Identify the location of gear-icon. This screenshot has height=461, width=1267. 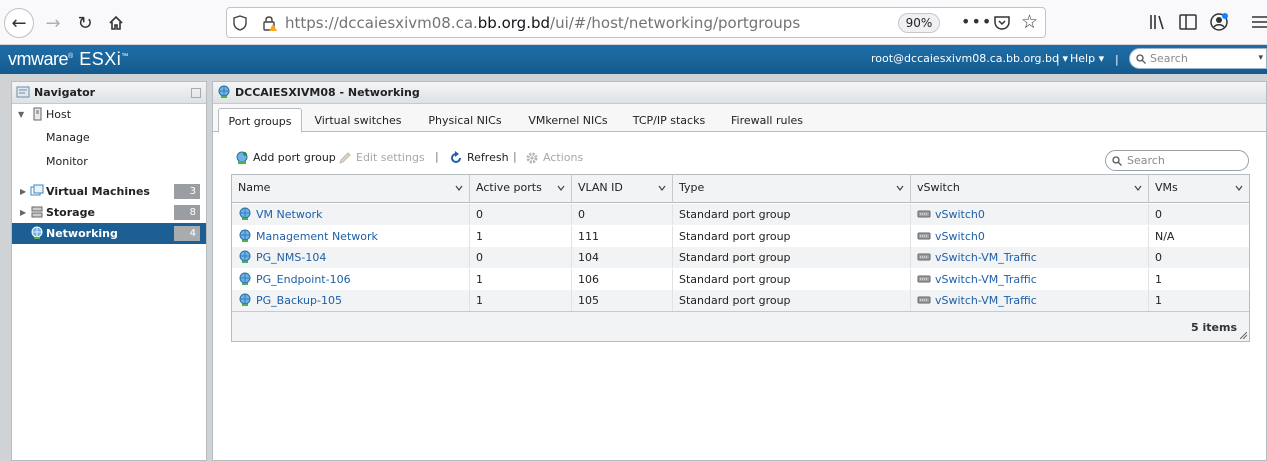
(532, 158).